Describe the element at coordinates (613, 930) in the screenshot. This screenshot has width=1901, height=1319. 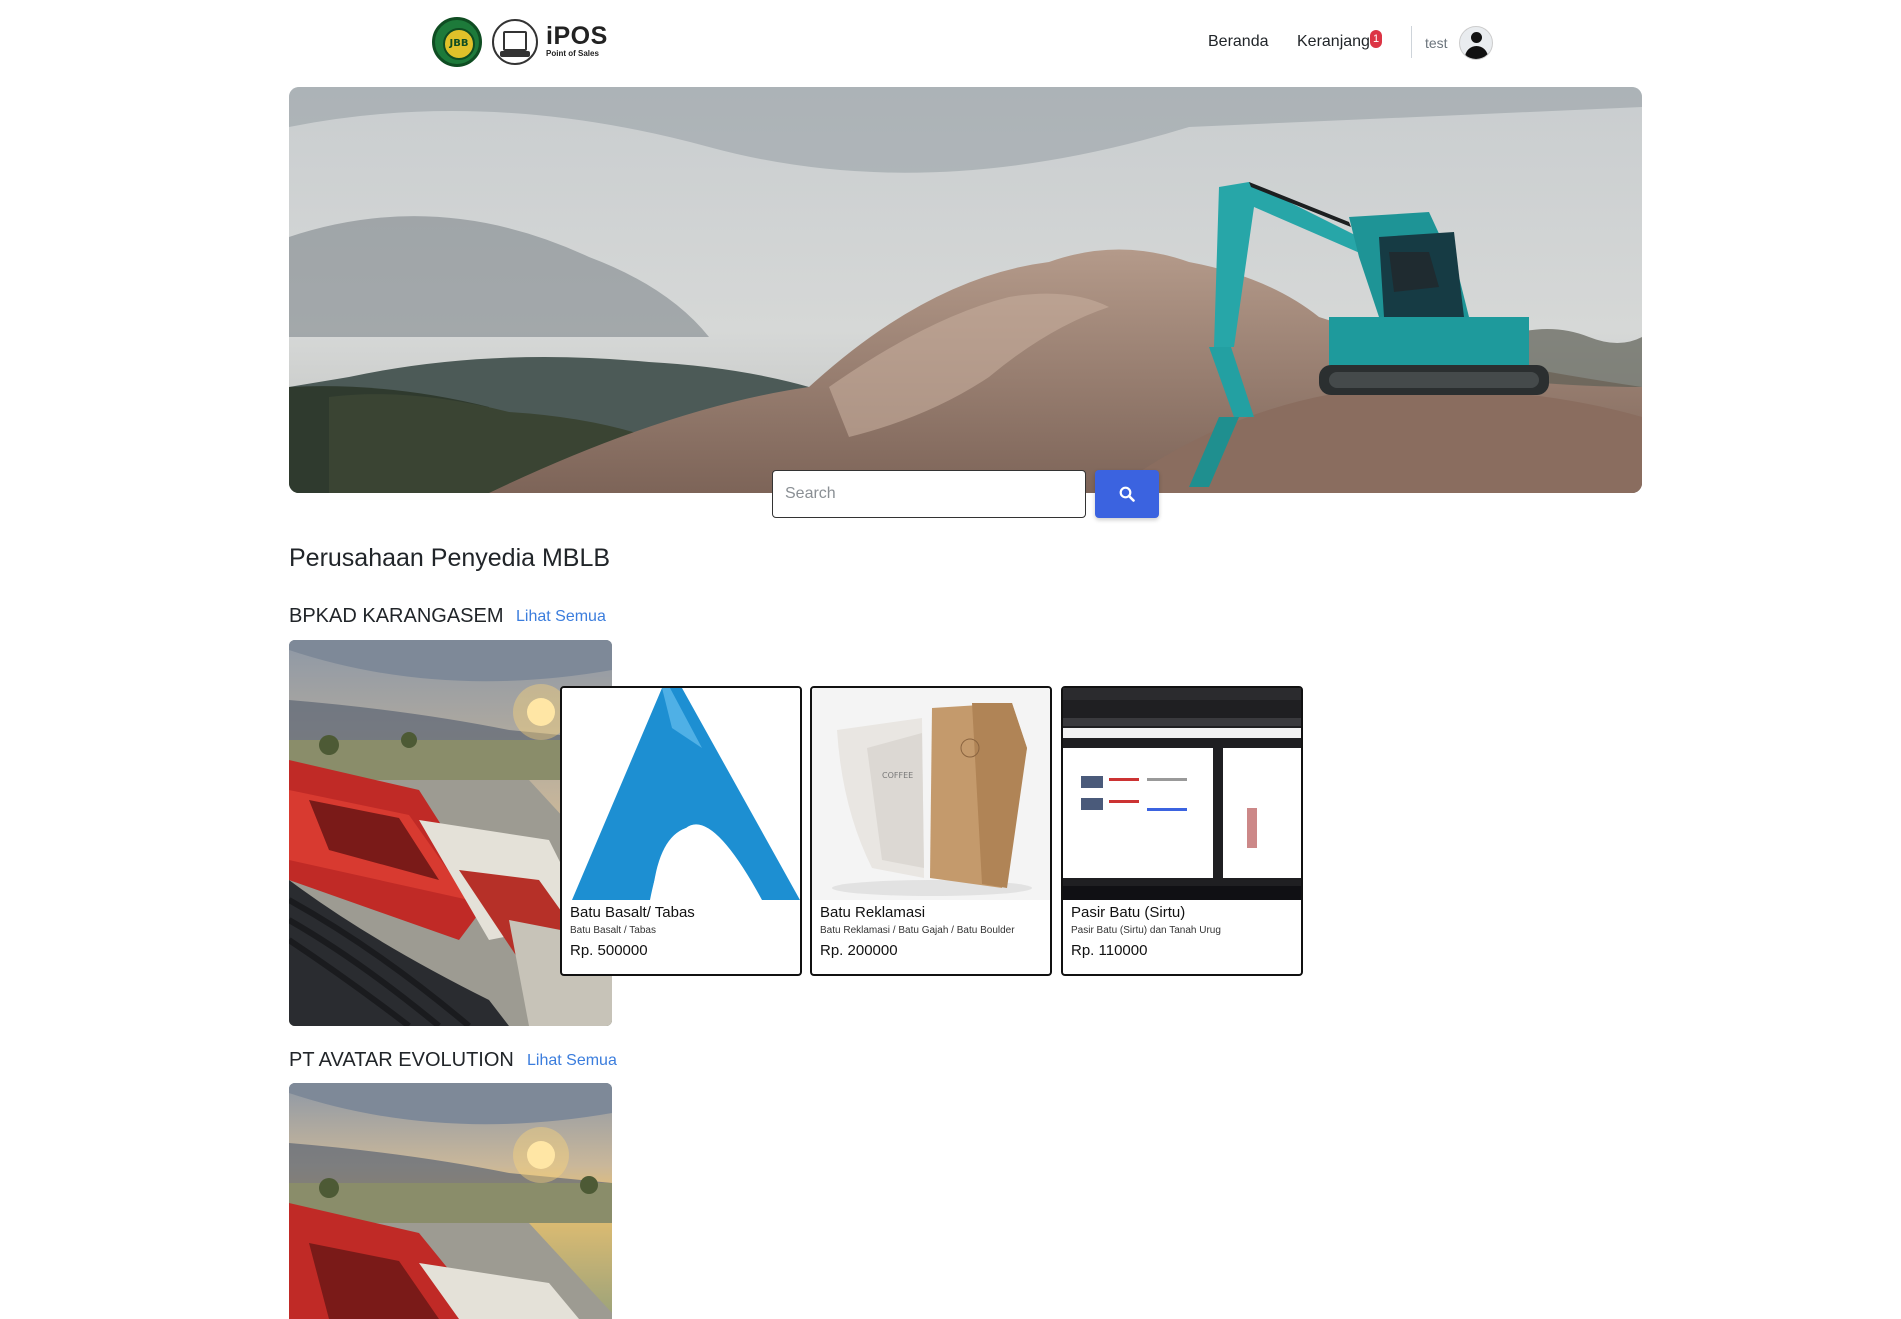
I see `product-description: Batu Basalt / Tabas` at that location.